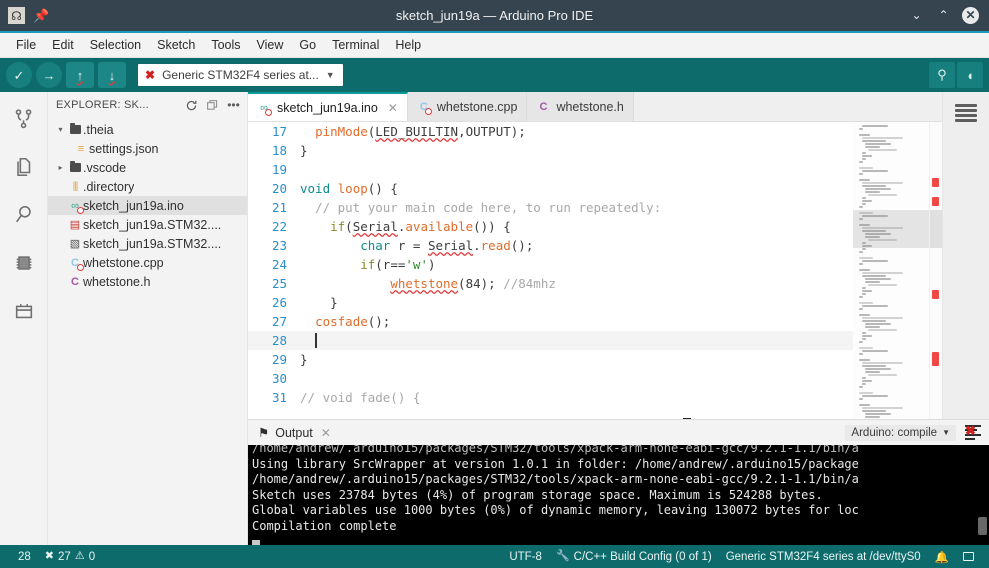 The image size is (989, 568). Describe the element at coordinates (550, 397) in the screenshot. I see `code-line: 31 // void fade() {` at that location.